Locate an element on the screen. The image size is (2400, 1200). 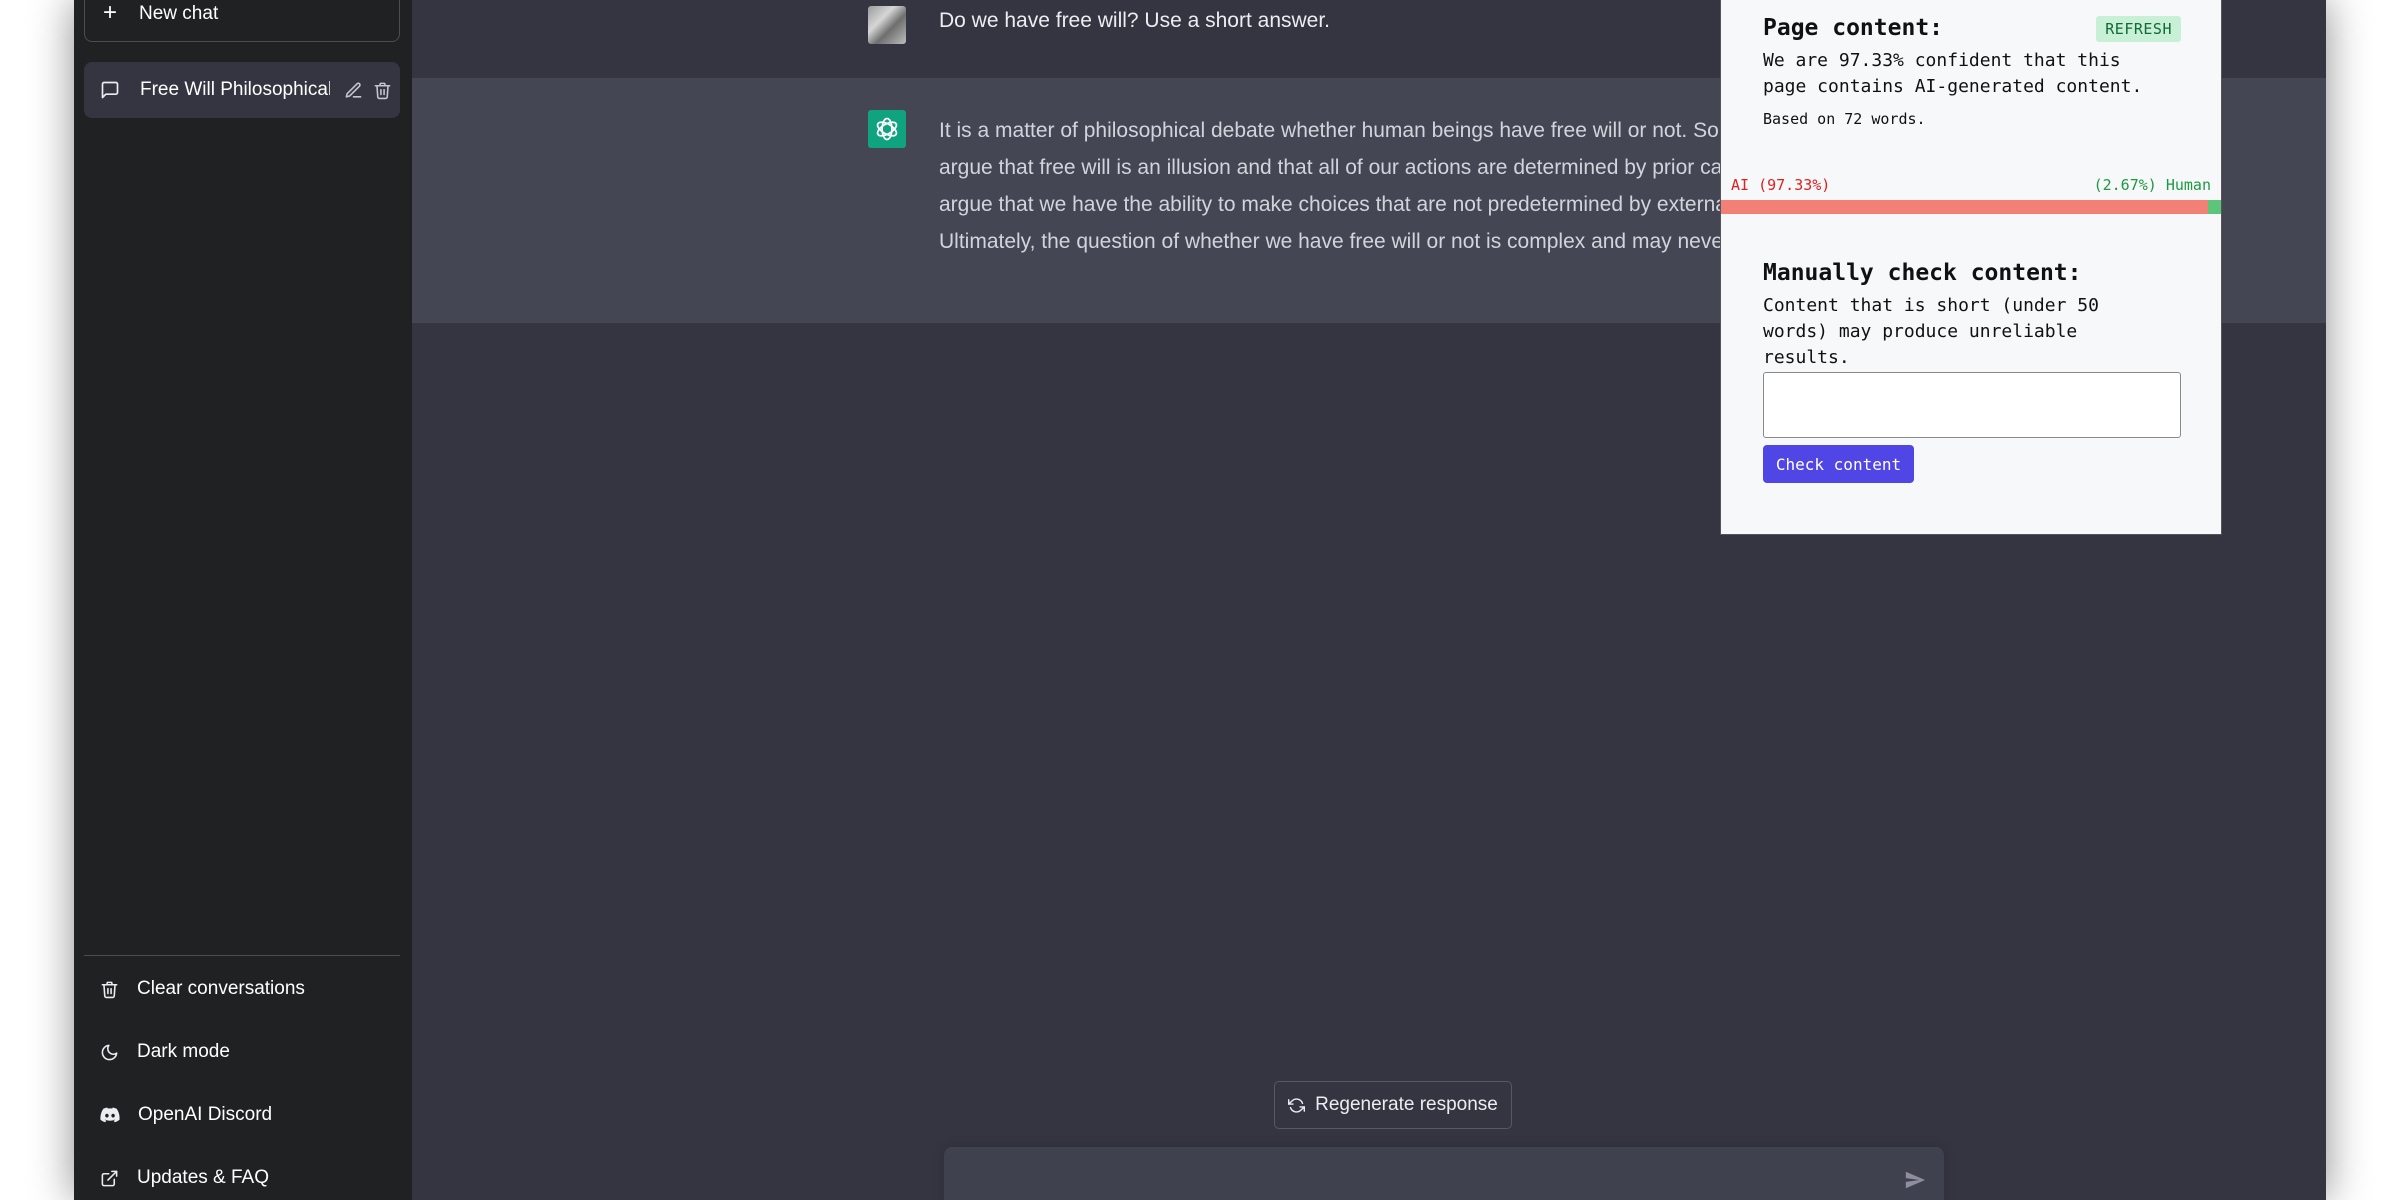
manual-check-input is located at coordinates (1972, 405).